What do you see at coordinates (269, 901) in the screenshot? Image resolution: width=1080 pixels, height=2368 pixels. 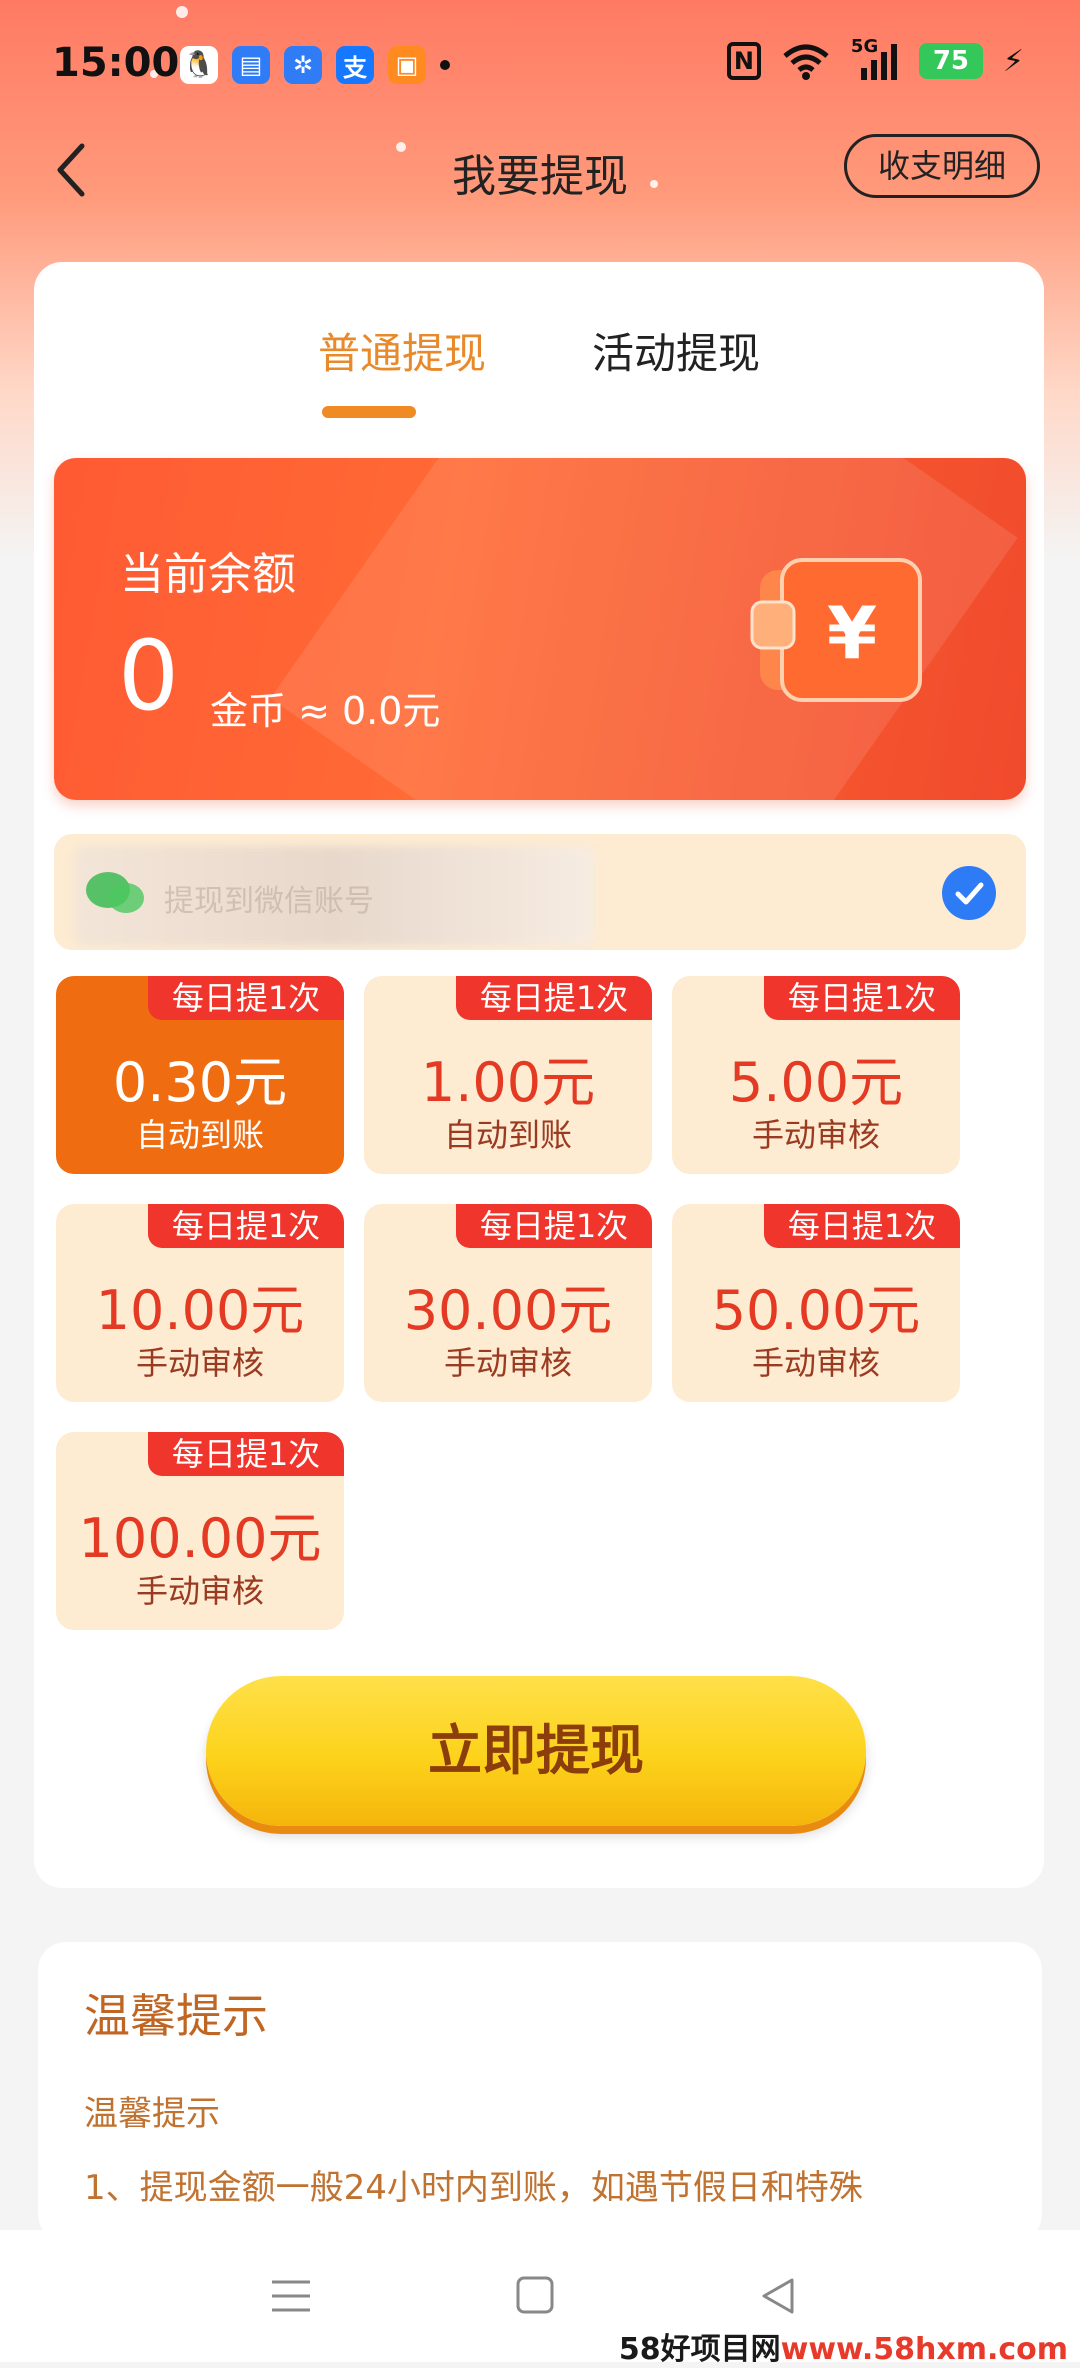 I see `account-label: 提现到微信账号` at bounding box center [269, 901].